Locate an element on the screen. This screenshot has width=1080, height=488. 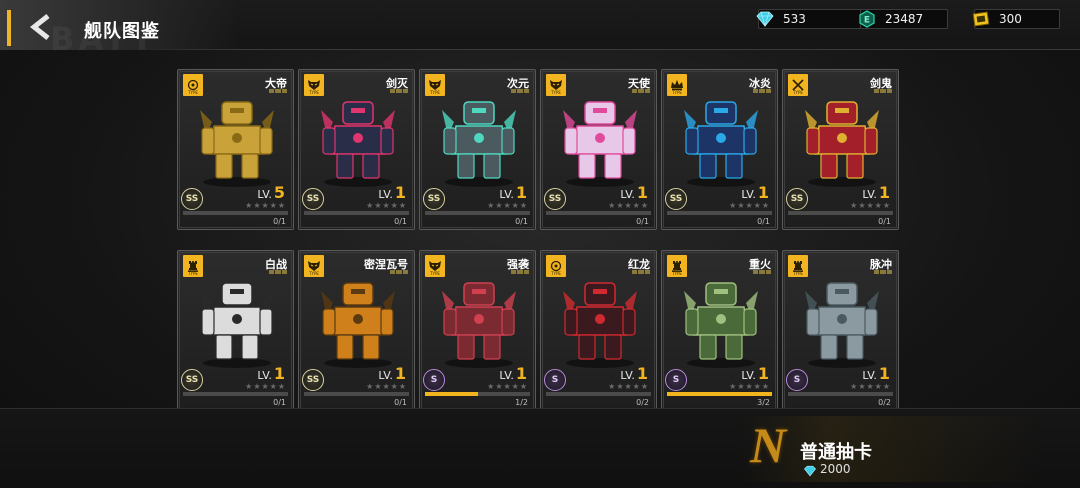
fleet-card: TYPE 红龙 S LV. 1 ★★★★★ 0/2 is located at coordinates (598, 330).